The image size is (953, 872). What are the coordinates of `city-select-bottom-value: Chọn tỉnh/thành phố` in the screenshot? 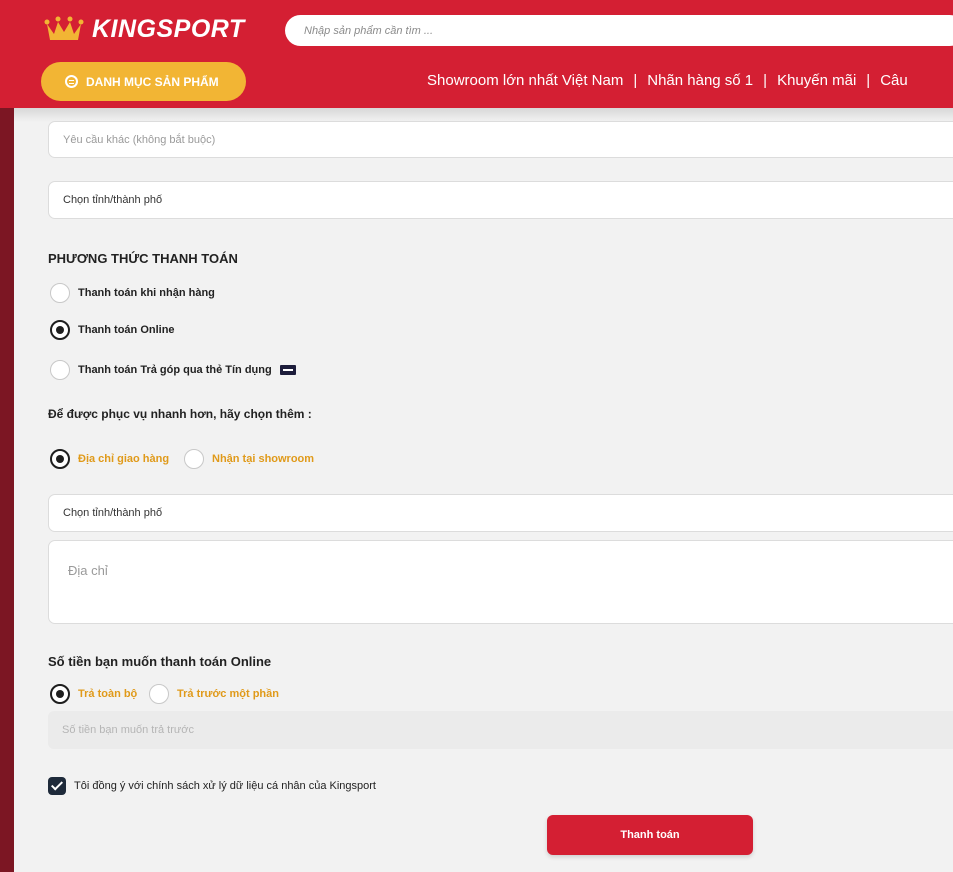 It's located at (113, 513).